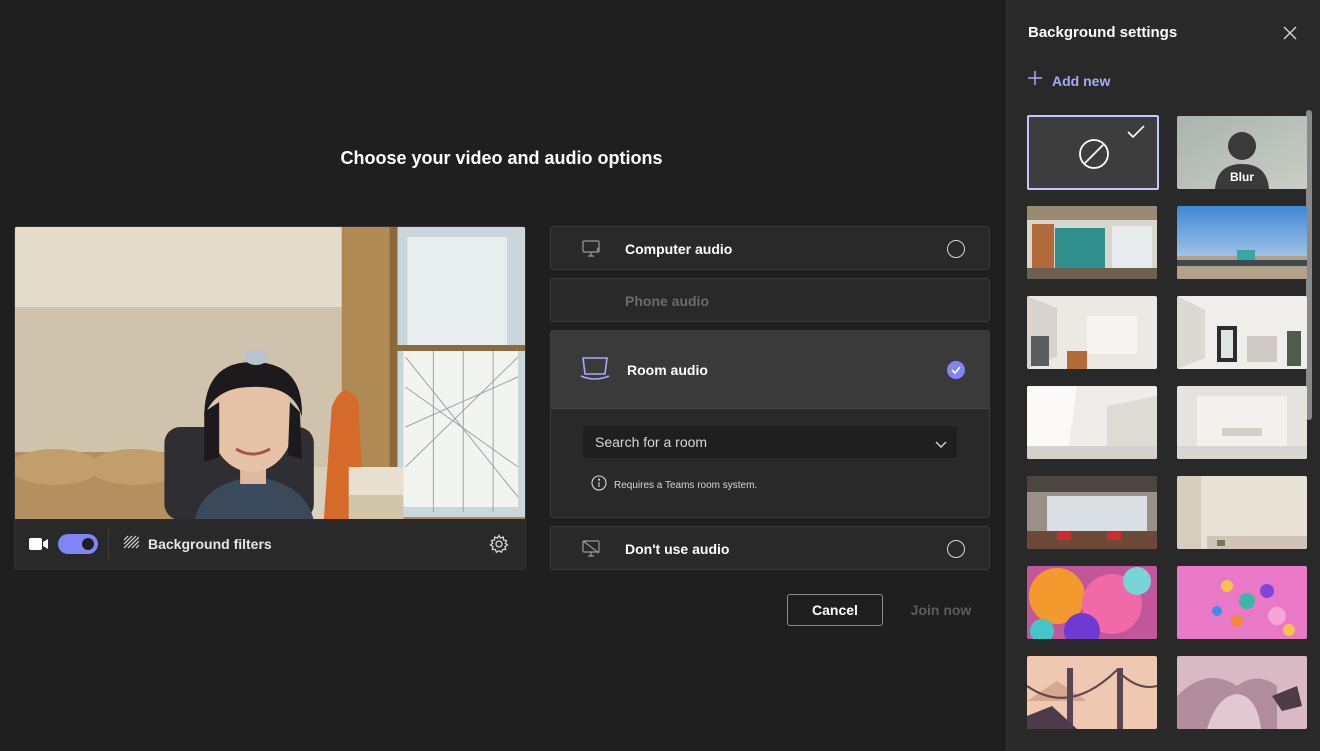 This screenshot has height=751, width=1320. Describe the element at coordinates (1290, 33) in the screenshot. I see `close-icon` at that location.